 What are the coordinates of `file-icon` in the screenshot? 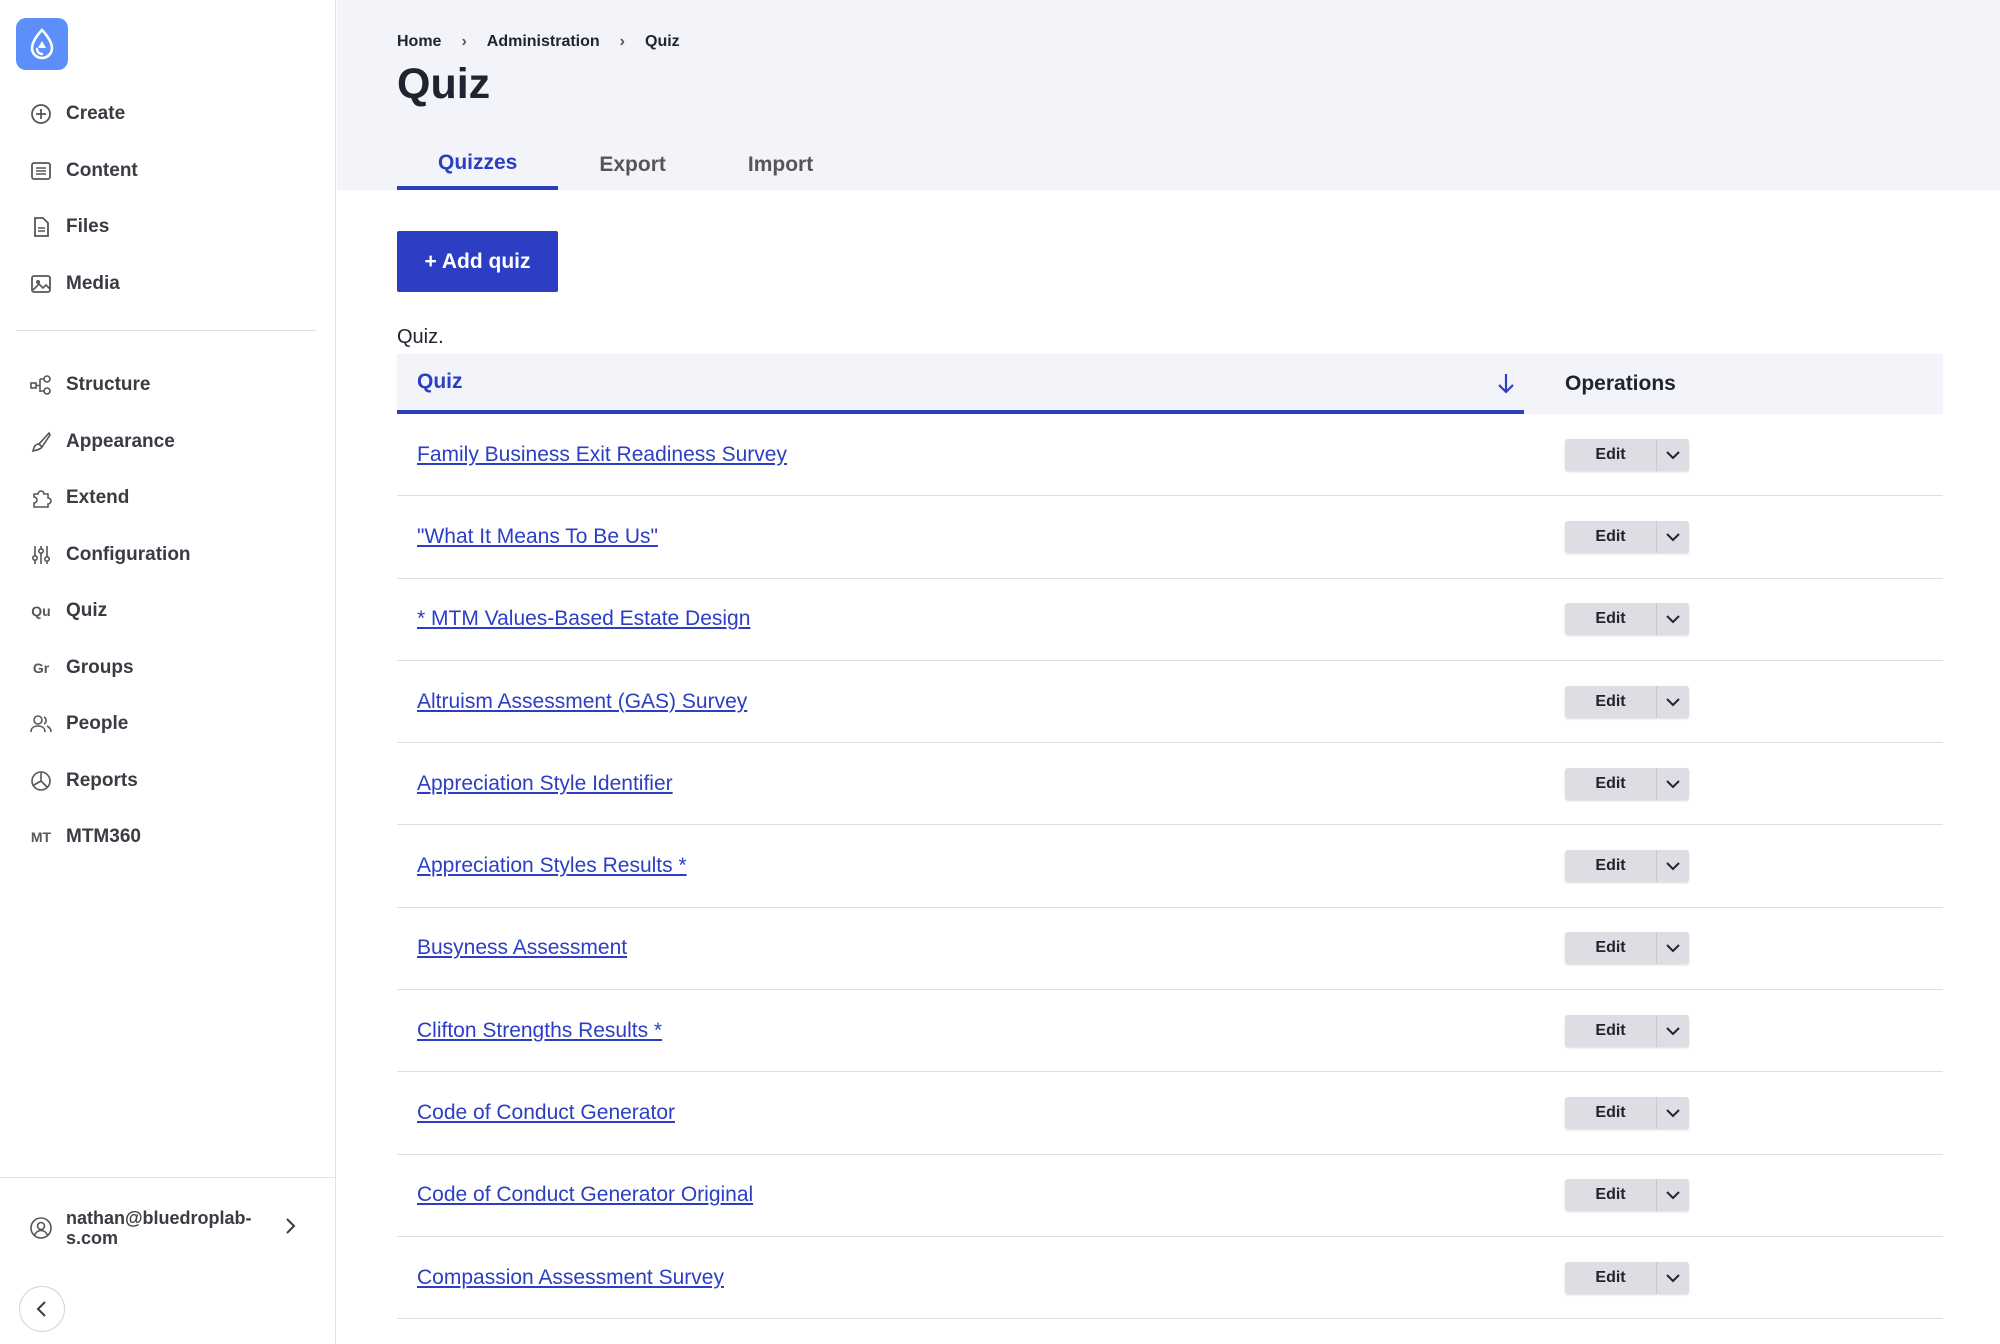 It's located at (41, 227).